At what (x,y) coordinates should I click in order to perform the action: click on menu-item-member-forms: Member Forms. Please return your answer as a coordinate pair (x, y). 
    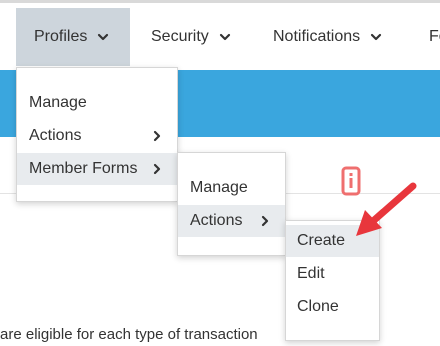
    Looking at the image, I should click on (97, 169).